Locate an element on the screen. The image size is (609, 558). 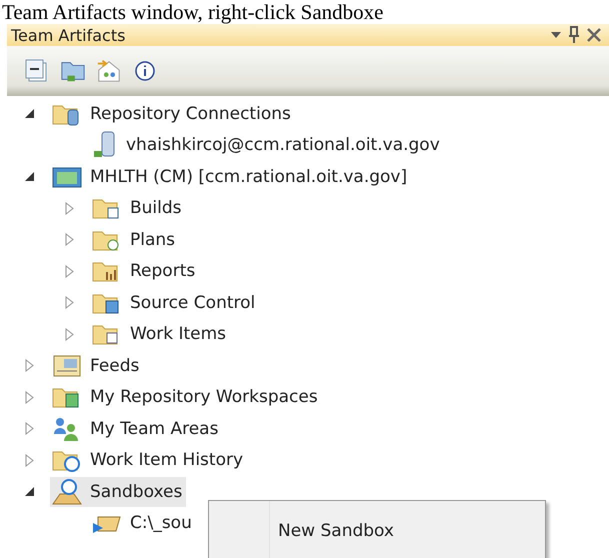
tree-item: Work Item History is located at coordinates (149, 460).